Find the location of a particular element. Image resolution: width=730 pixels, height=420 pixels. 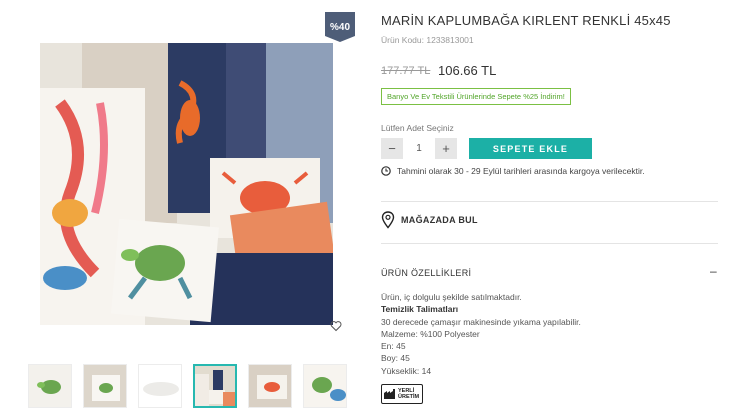

factory-icon is located at coordinates (389, 394).